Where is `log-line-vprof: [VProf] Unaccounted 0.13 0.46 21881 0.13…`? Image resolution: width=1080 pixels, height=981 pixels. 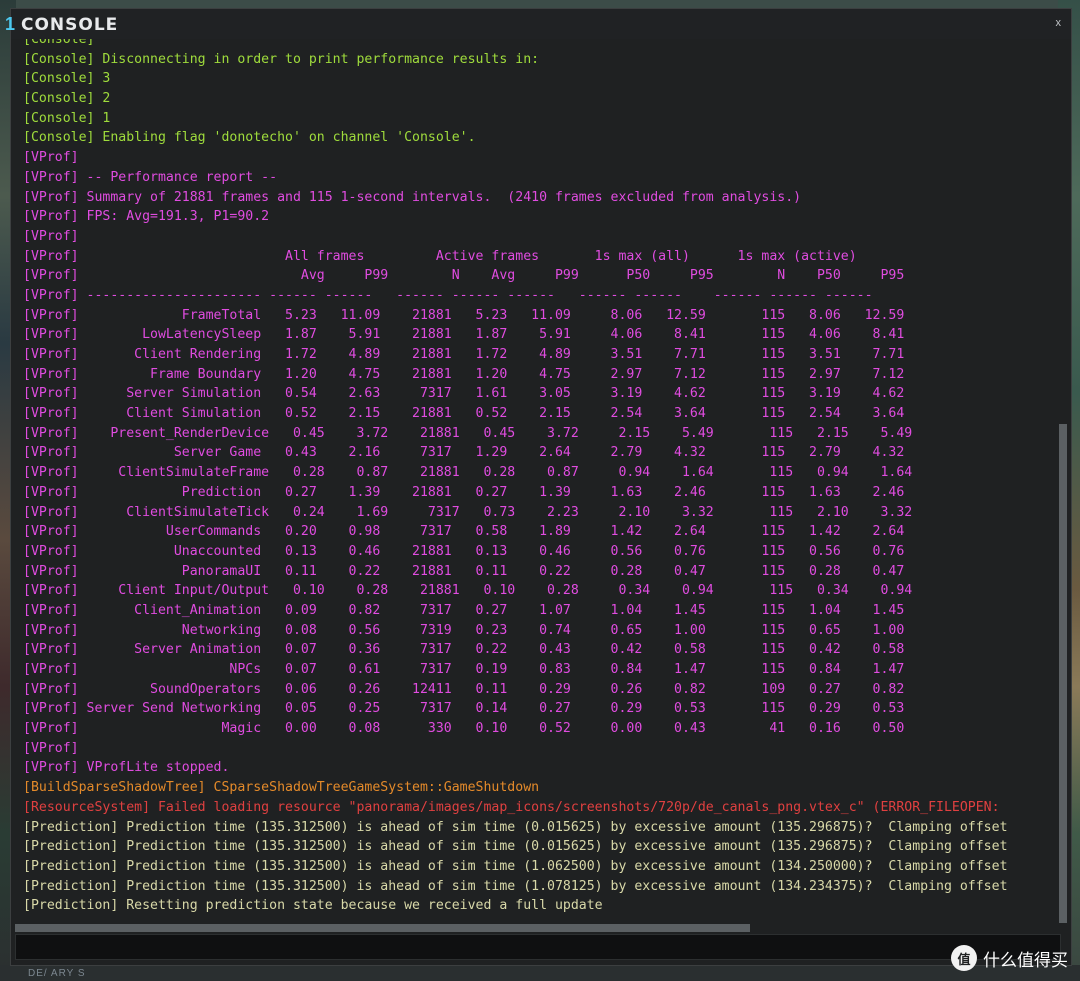 log-line-vprof: [VProf] Unaccounted 0.13 0.46 21881 0.13… is located at coordinates (464, 551).